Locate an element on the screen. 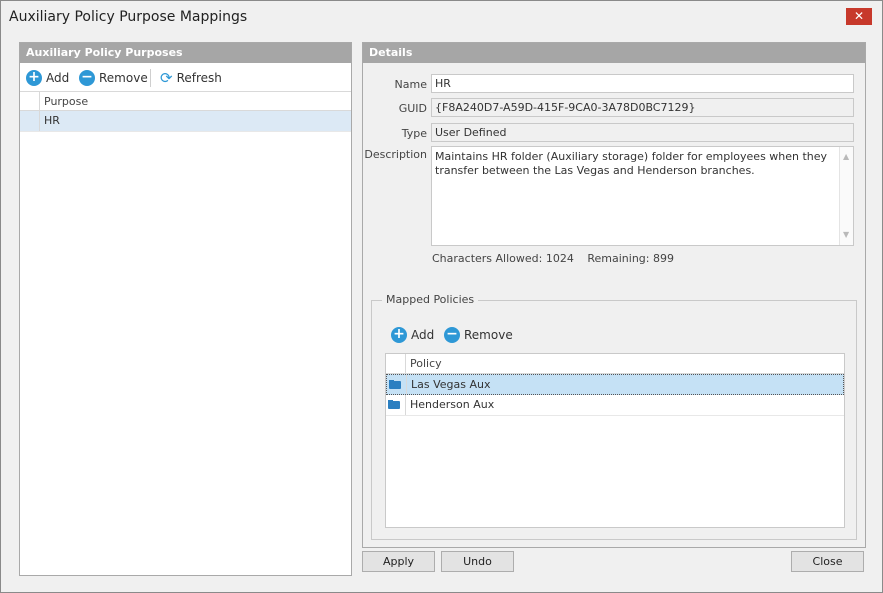 The height and width of the screenshot is (593, 883). purpose-column-header: Purpose is located at coordinates (64, 101).